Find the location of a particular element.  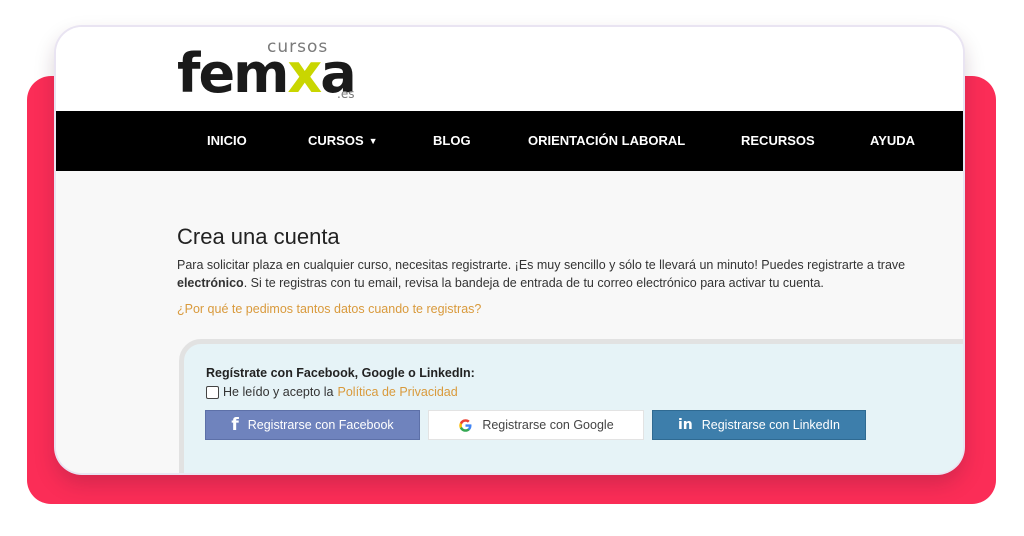

nav-item-inicio: INICIO is located at coordinates (227, 141).